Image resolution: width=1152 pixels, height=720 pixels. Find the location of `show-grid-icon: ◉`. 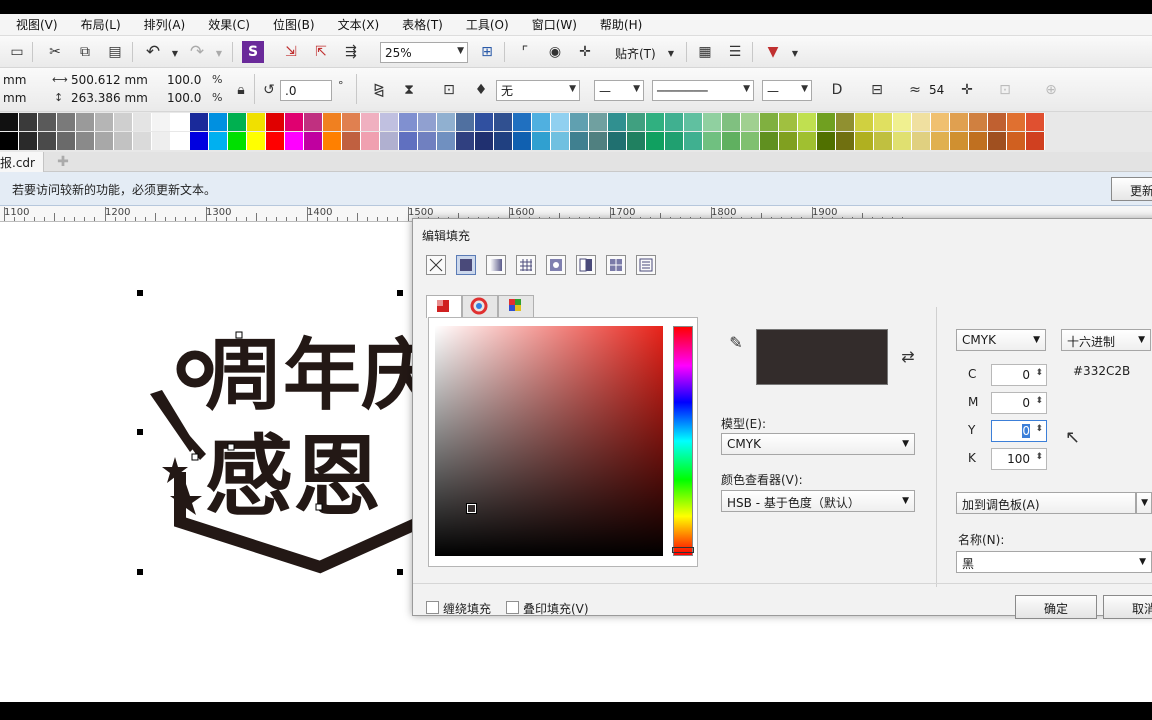

show-grid-icon: ◉ is located at coordinates (555, 52).